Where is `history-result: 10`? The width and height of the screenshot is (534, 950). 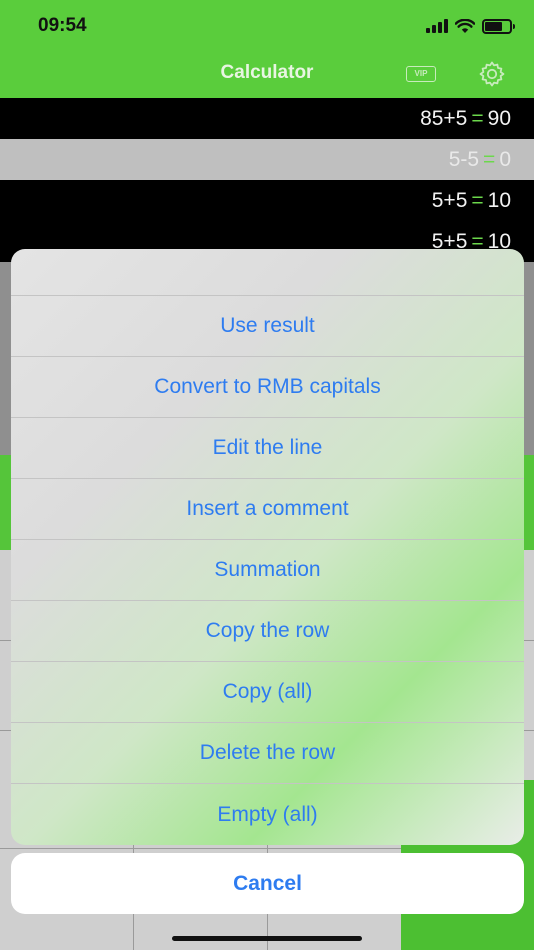 history-result: 10 is located at coordinates (499, 200).